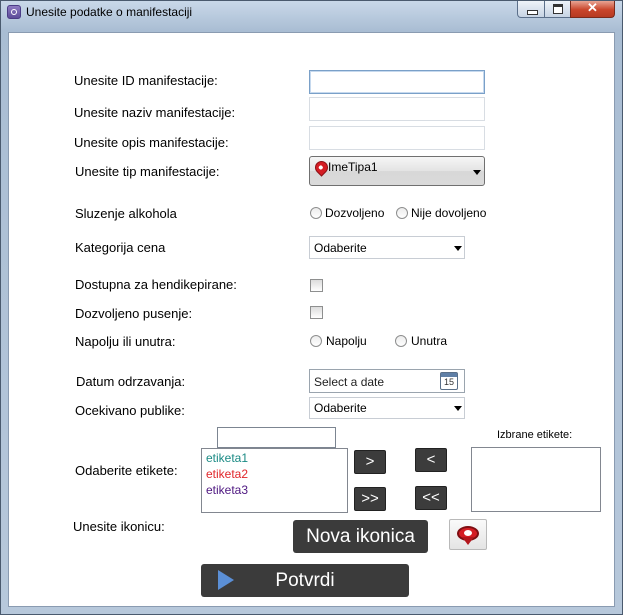  I want to click on radio-napolju, so click(316, 341).